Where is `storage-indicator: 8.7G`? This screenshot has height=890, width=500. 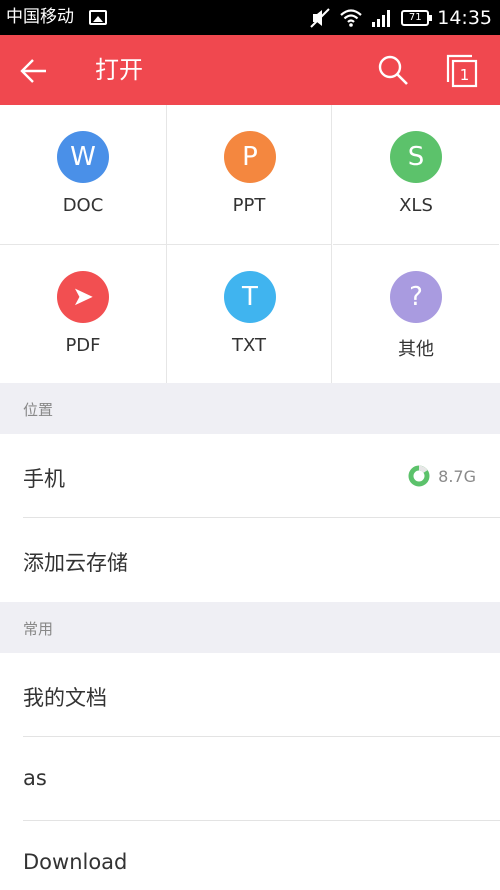 storage-indicator: 8.7G is located at coordinates (442, 476).